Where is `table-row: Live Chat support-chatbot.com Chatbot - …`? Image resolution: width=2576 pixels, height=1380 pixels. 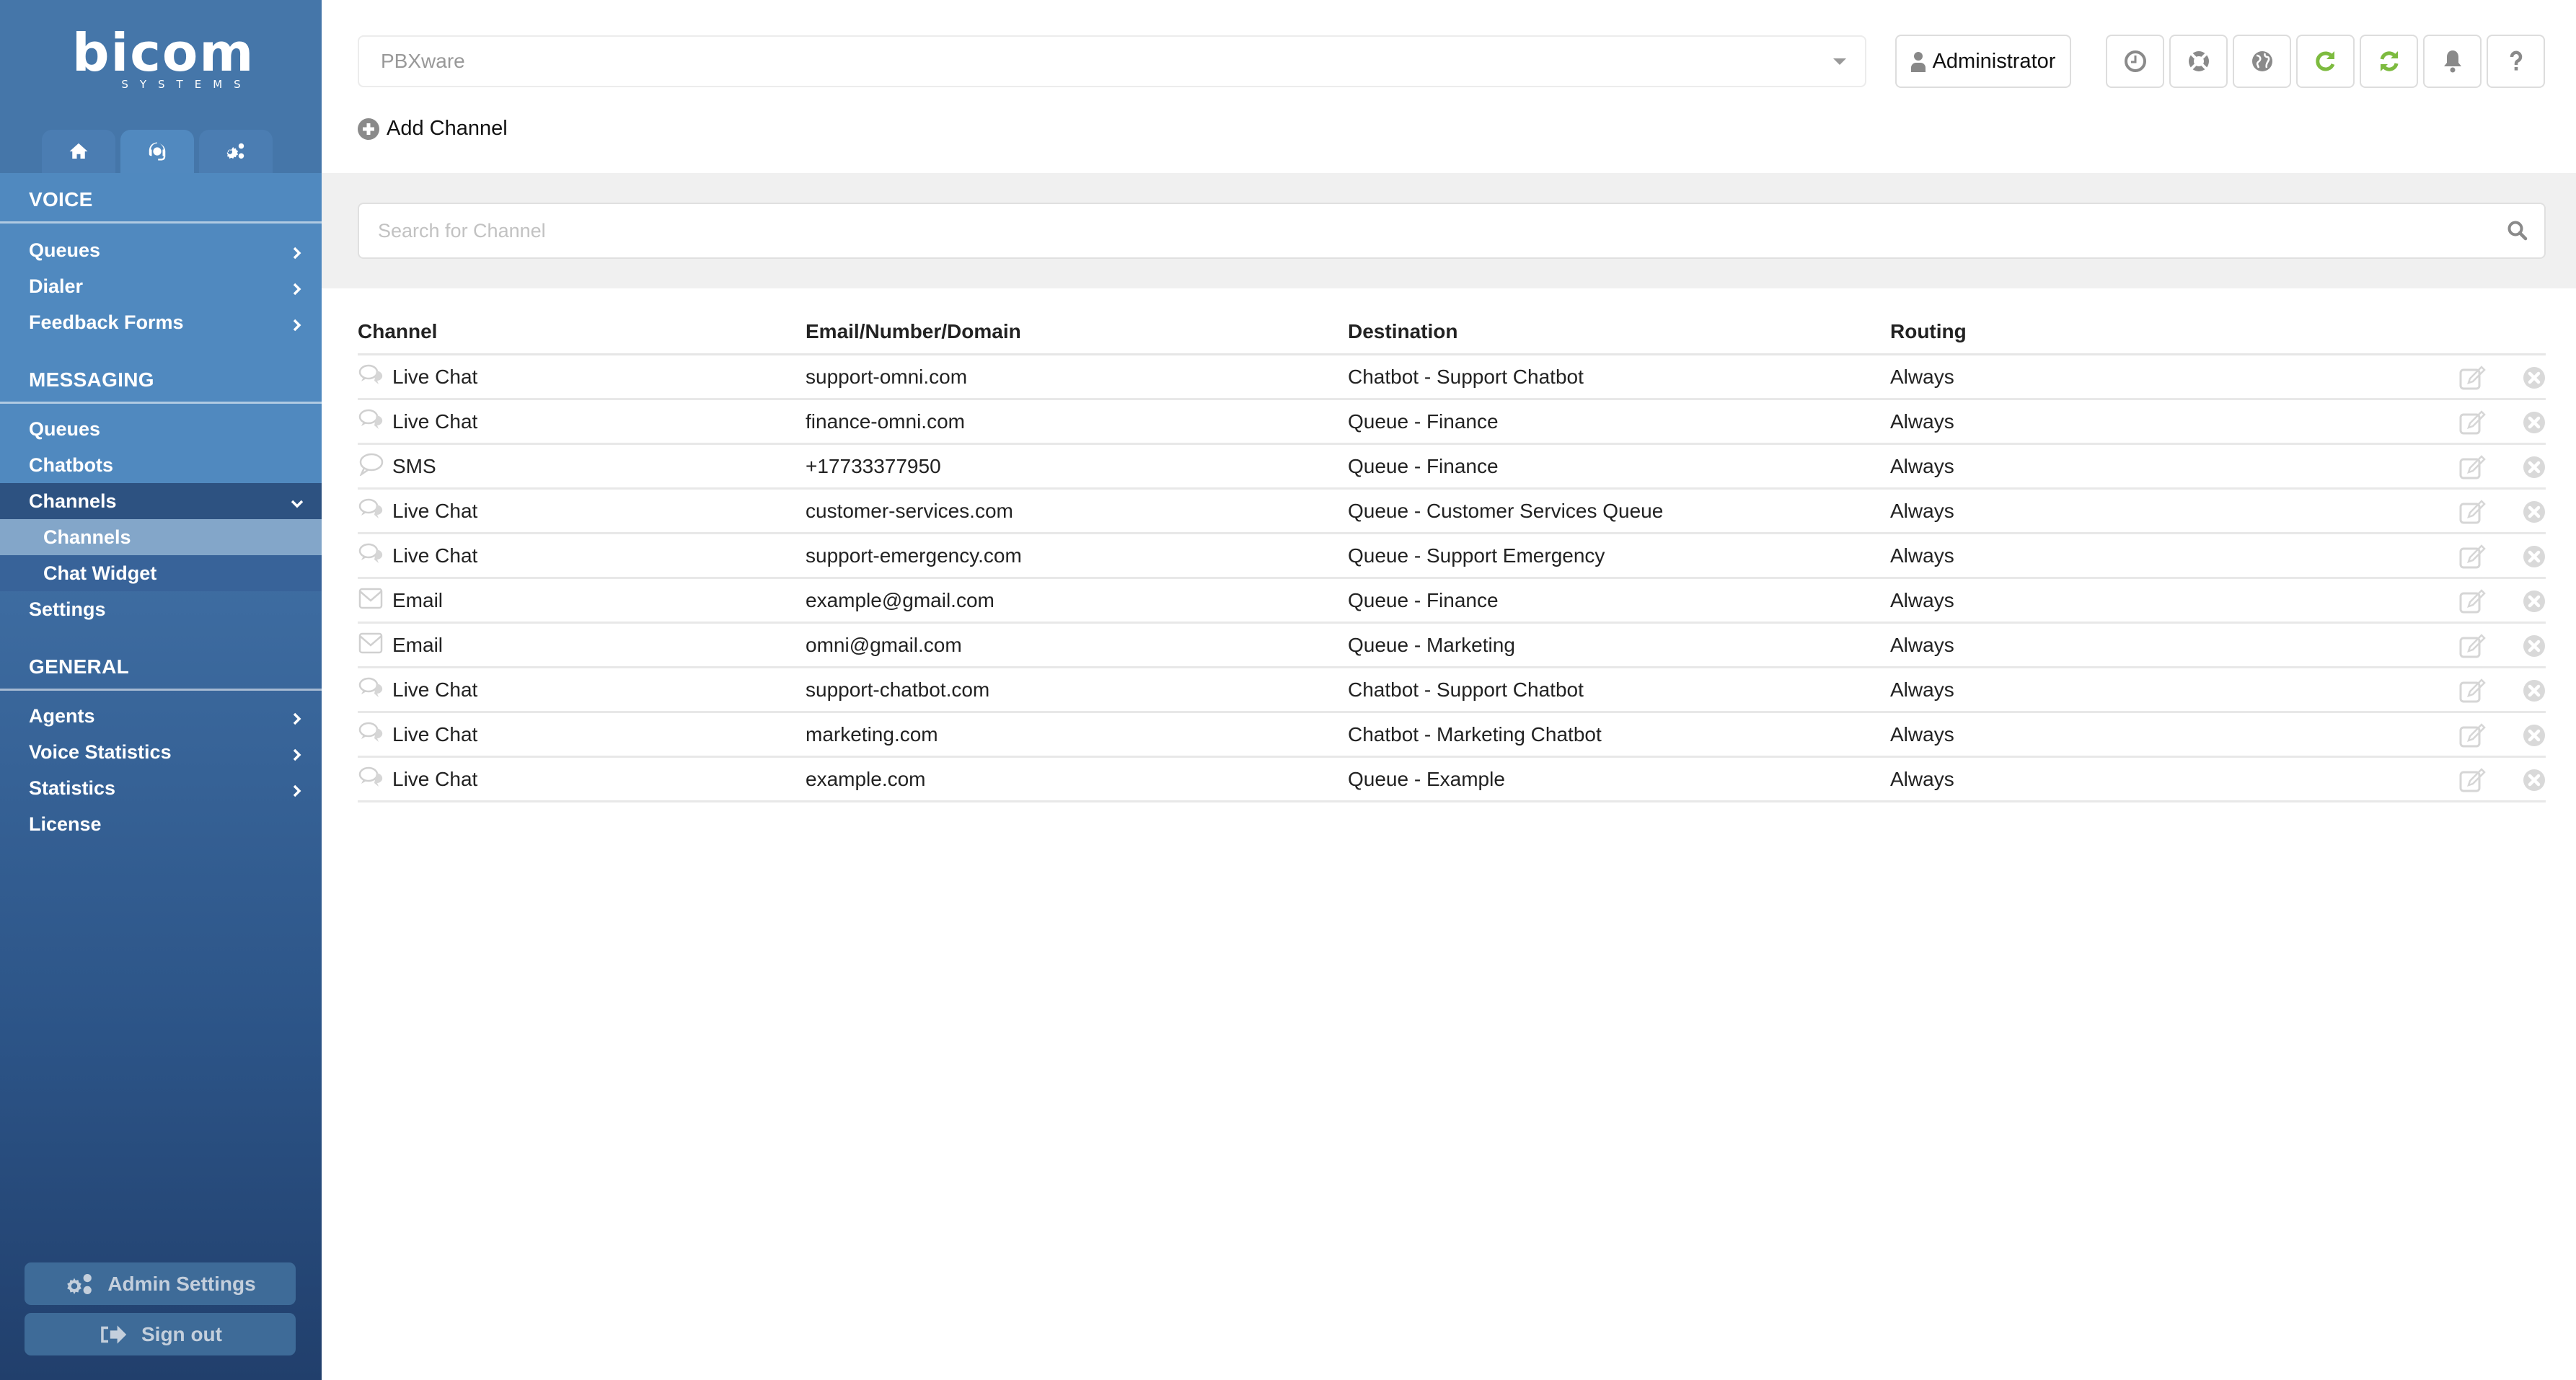 table-row: Live Chat support-chatbot.com Chatbot - … is located at coordinates (1452, 690).